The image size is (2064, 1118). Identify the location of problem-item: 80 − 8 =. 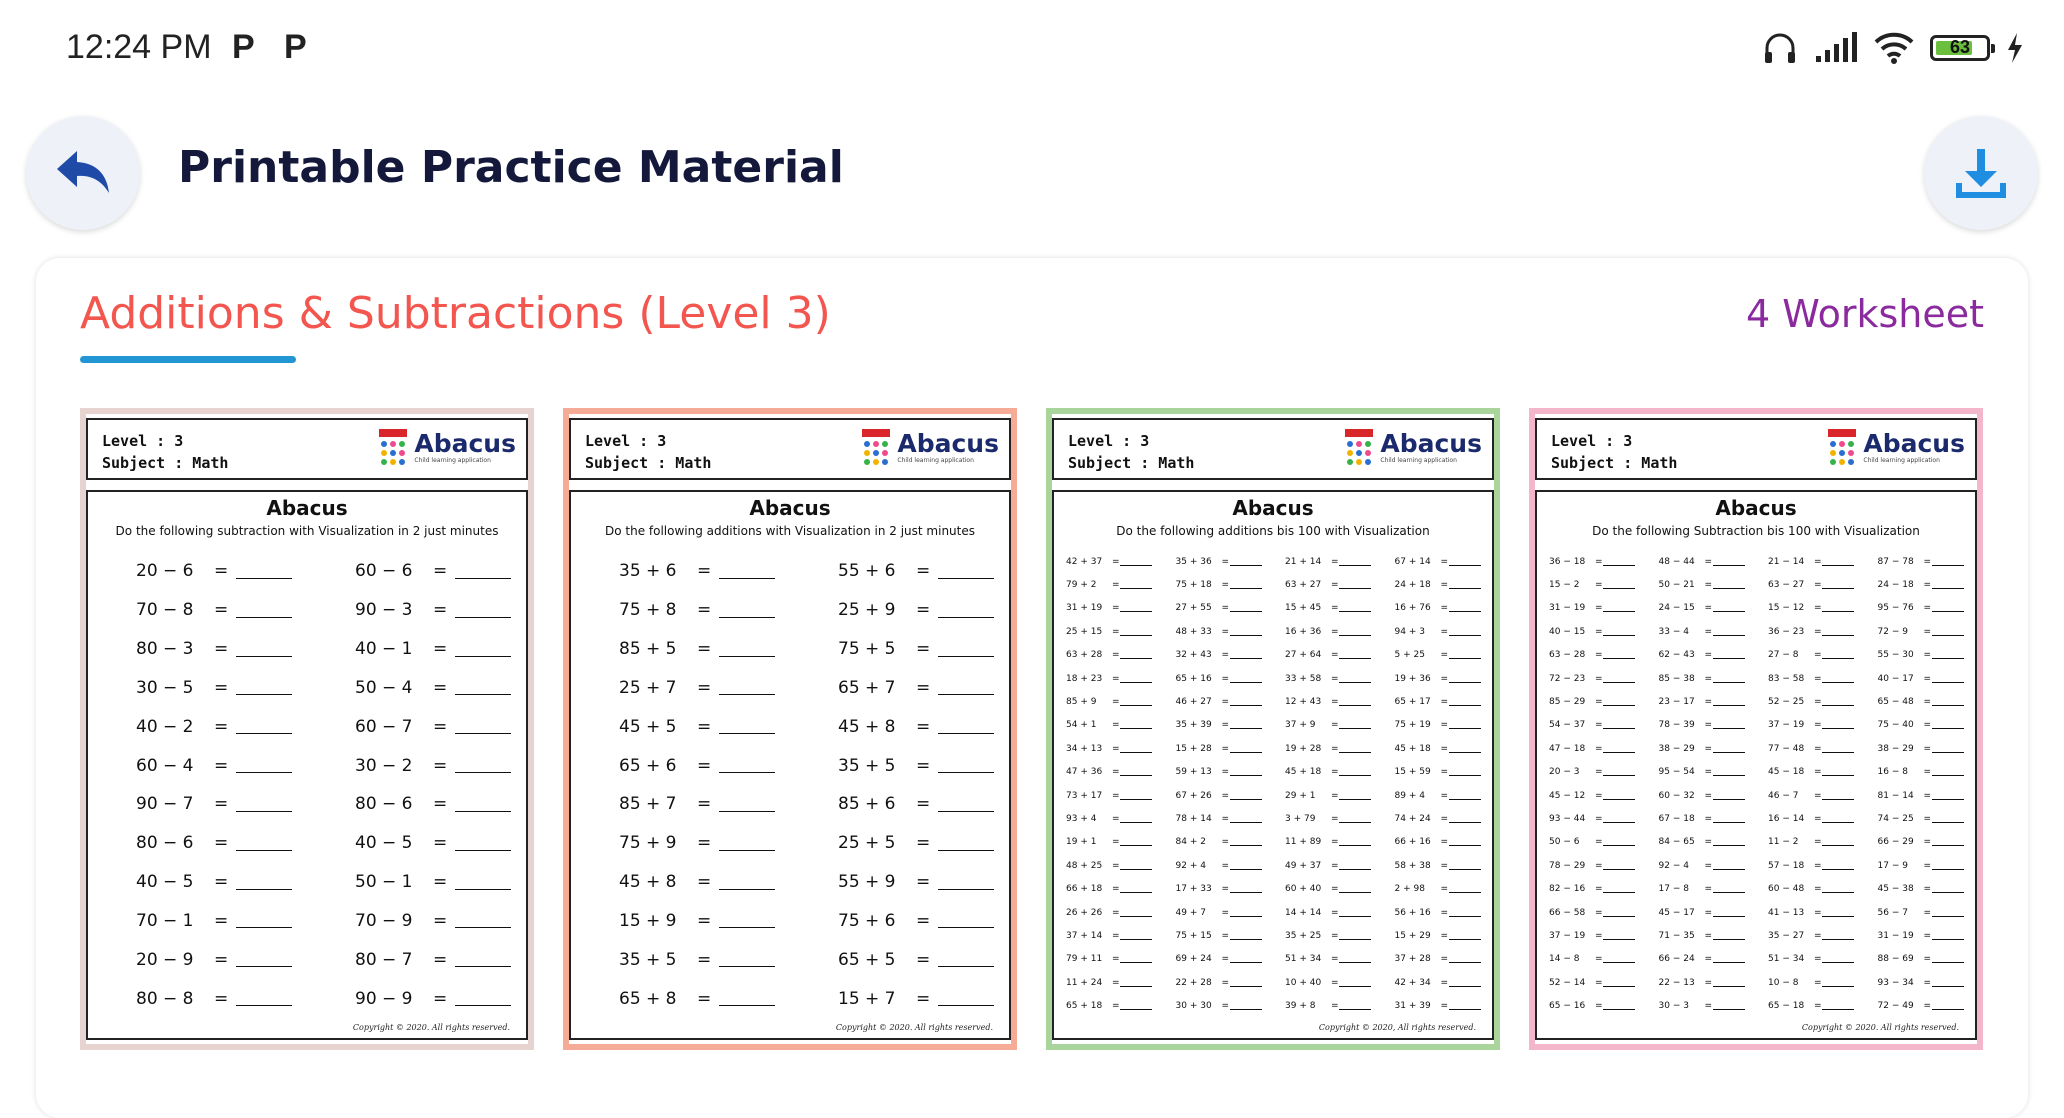
(197, 998).